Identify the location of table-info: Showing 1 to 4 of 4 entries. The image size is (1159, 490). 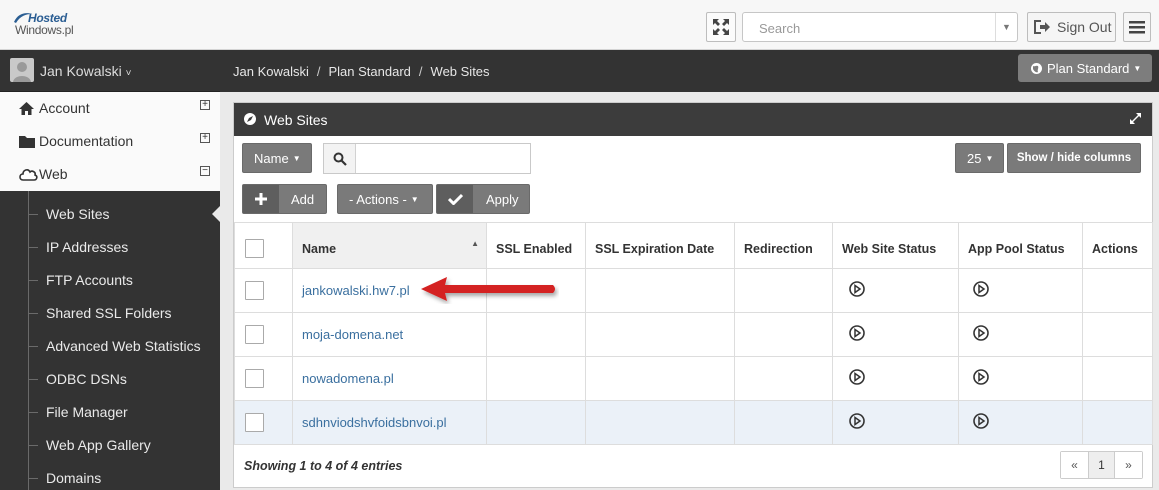
(323, 466).